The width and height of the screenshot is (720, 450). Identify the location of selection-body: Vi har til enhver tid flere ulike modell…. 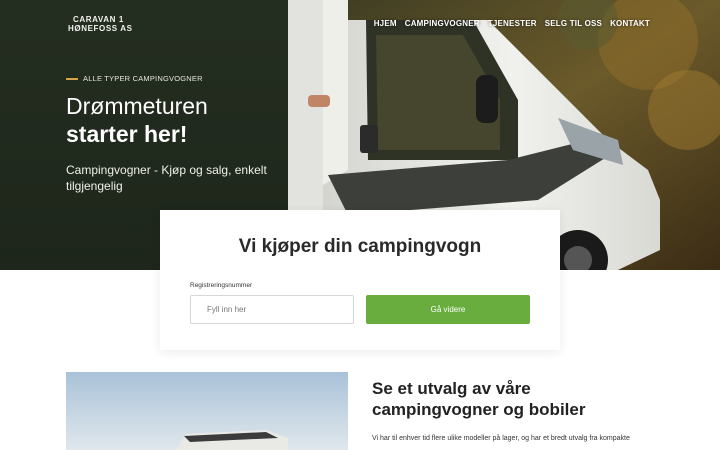
(501, 438).